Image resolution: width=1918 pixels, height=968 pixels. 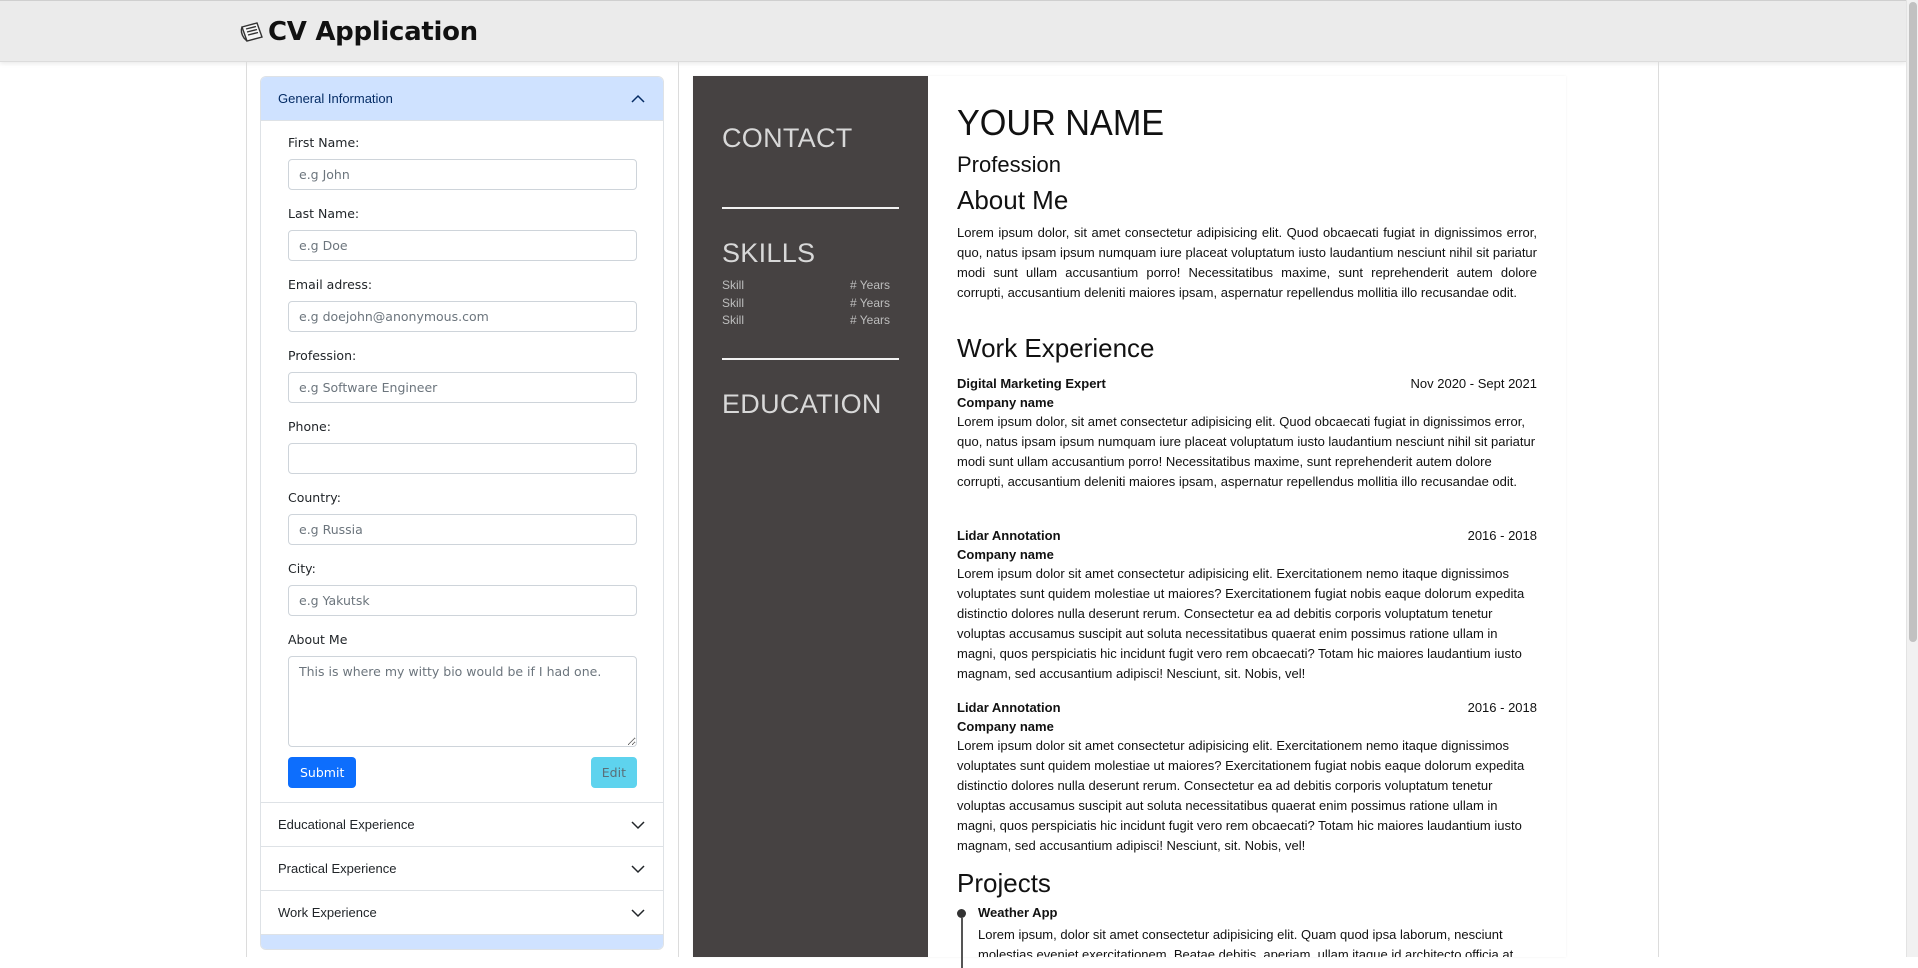 I want to click on email-input, so click(x=462, y=316).